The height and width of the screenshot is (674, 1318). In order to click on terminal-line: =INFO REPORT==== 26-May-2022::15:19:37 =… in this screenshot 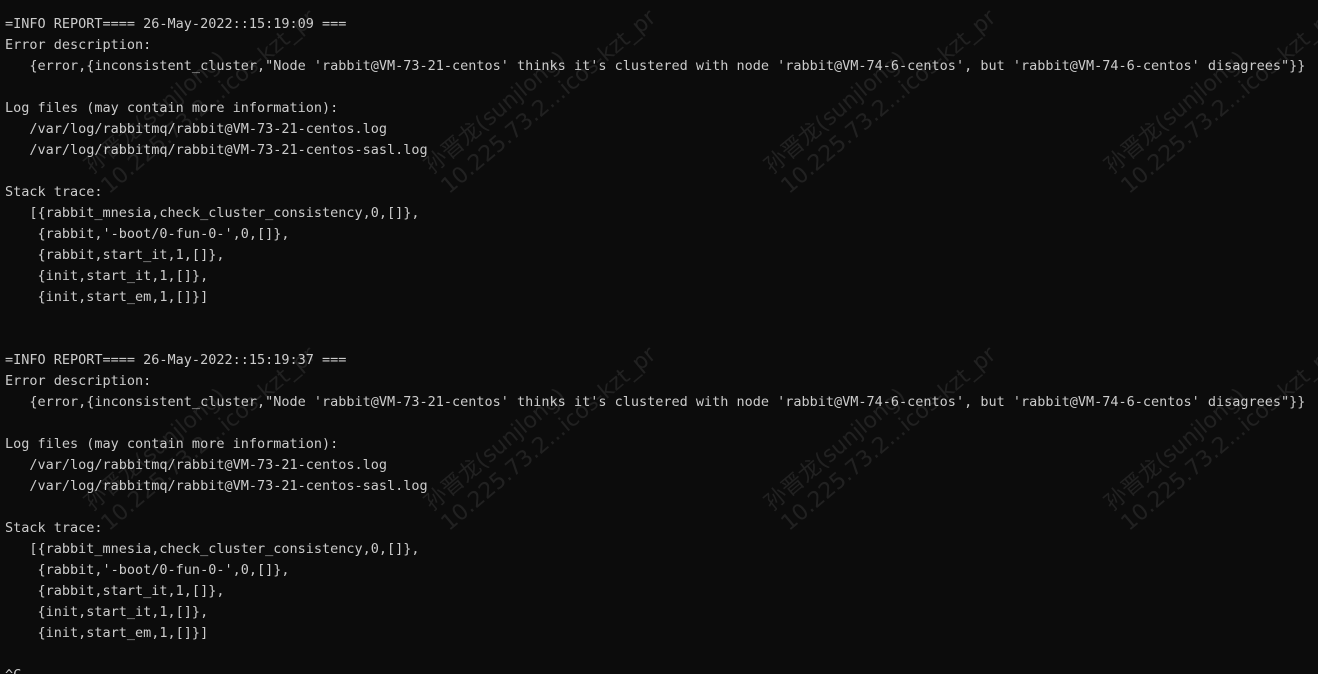, I will do `click(176, 360)`.